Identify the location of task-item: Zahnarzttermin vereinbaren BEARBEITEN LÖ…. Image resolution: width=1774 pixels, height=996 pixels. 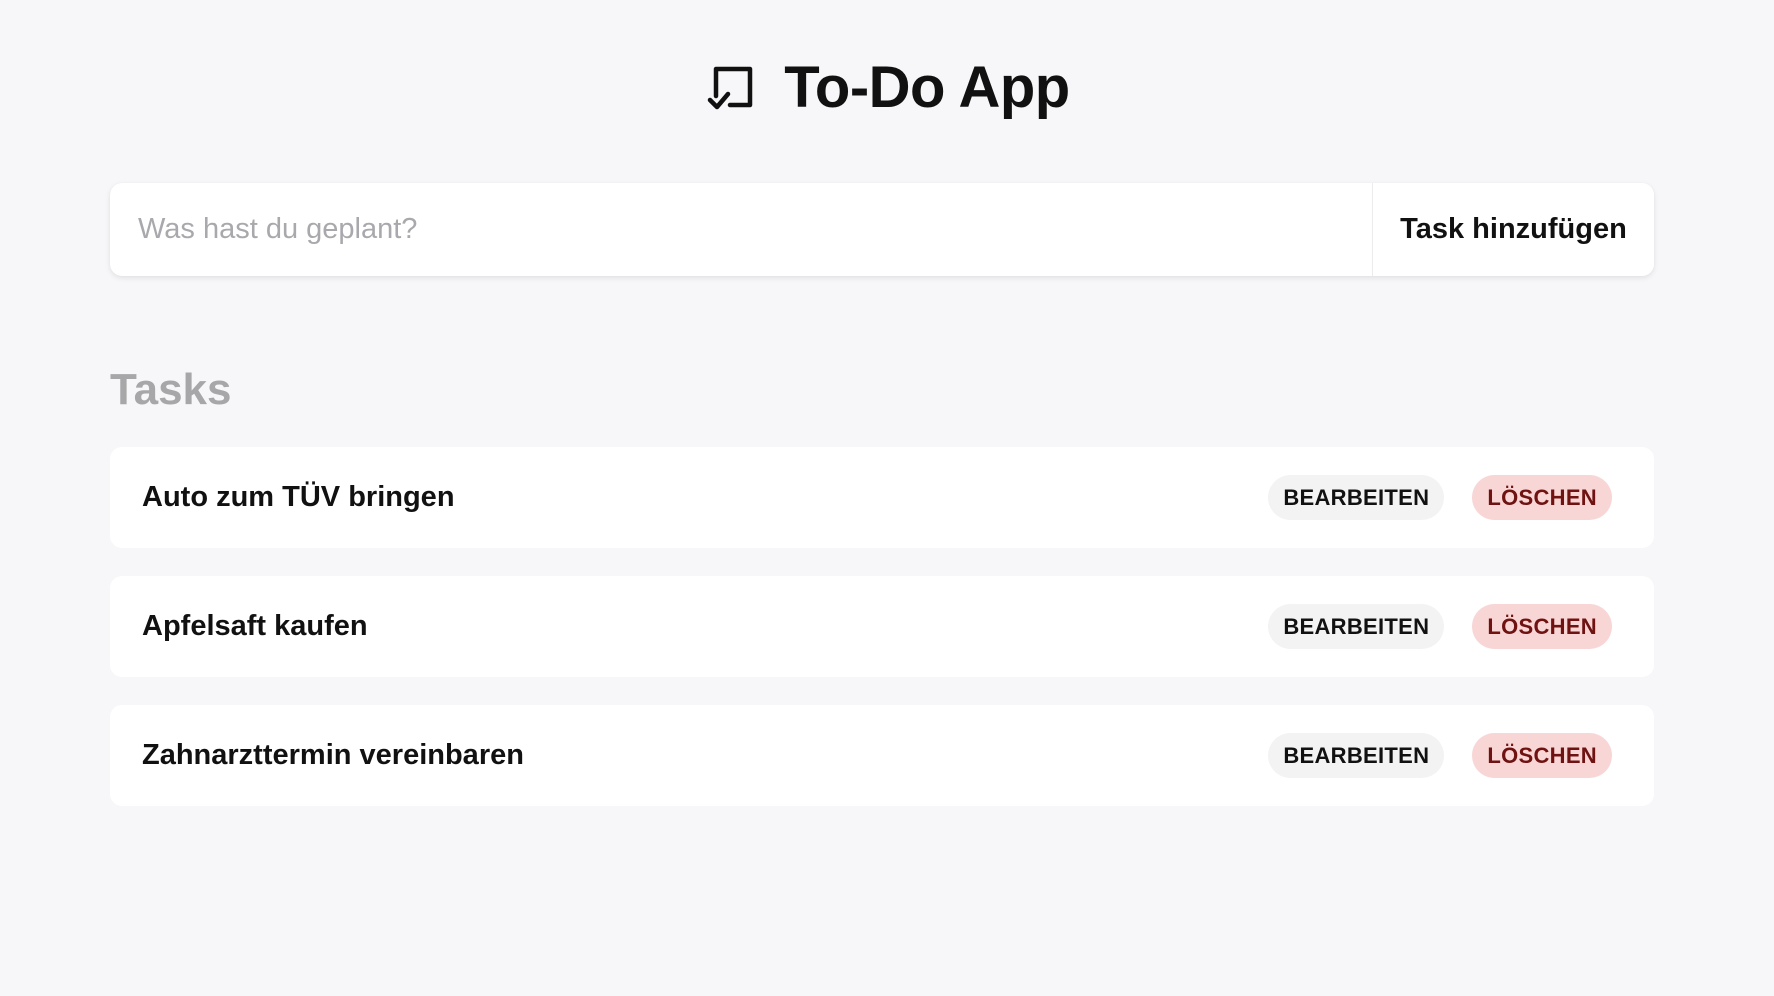
(882, 755).